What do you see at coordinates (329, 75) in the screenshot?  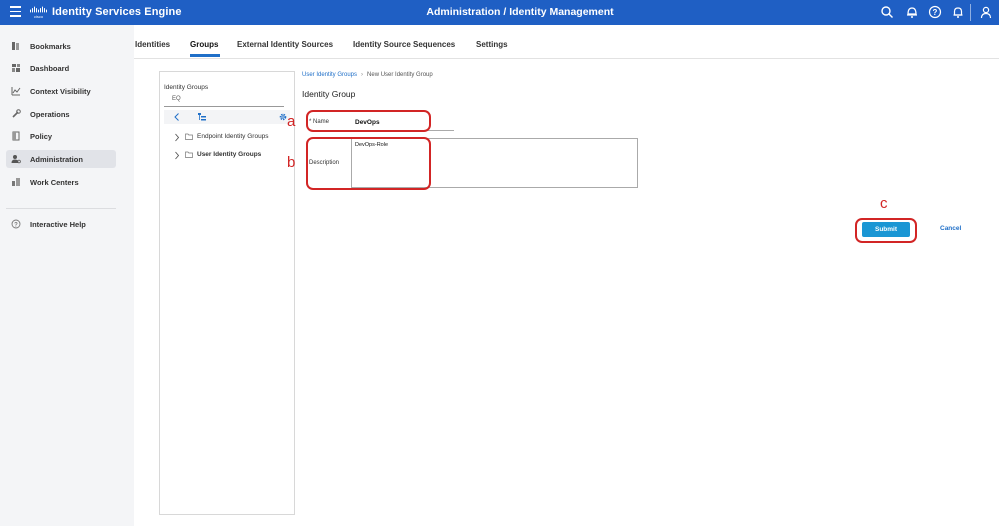 I see `breadcrumb-parent-link: User Identity Groups` at bounding box center [329, 75].